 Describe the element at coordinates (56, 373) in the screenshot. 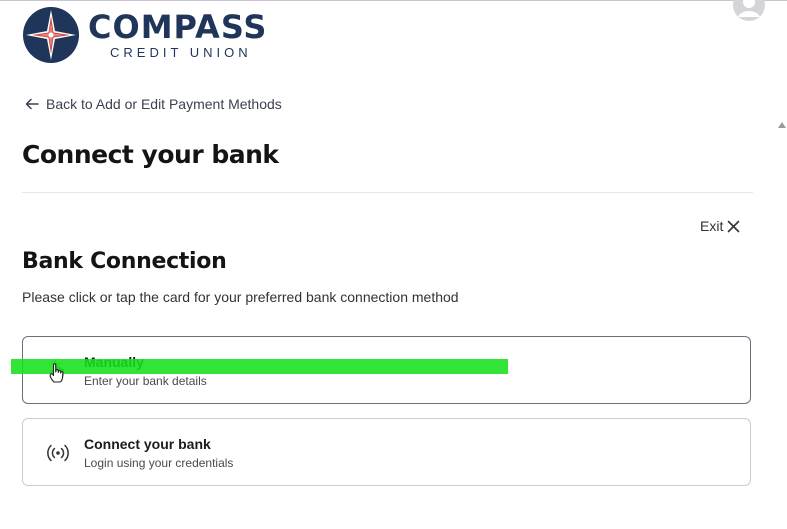

I see `hand-cursor-icon` at that location.